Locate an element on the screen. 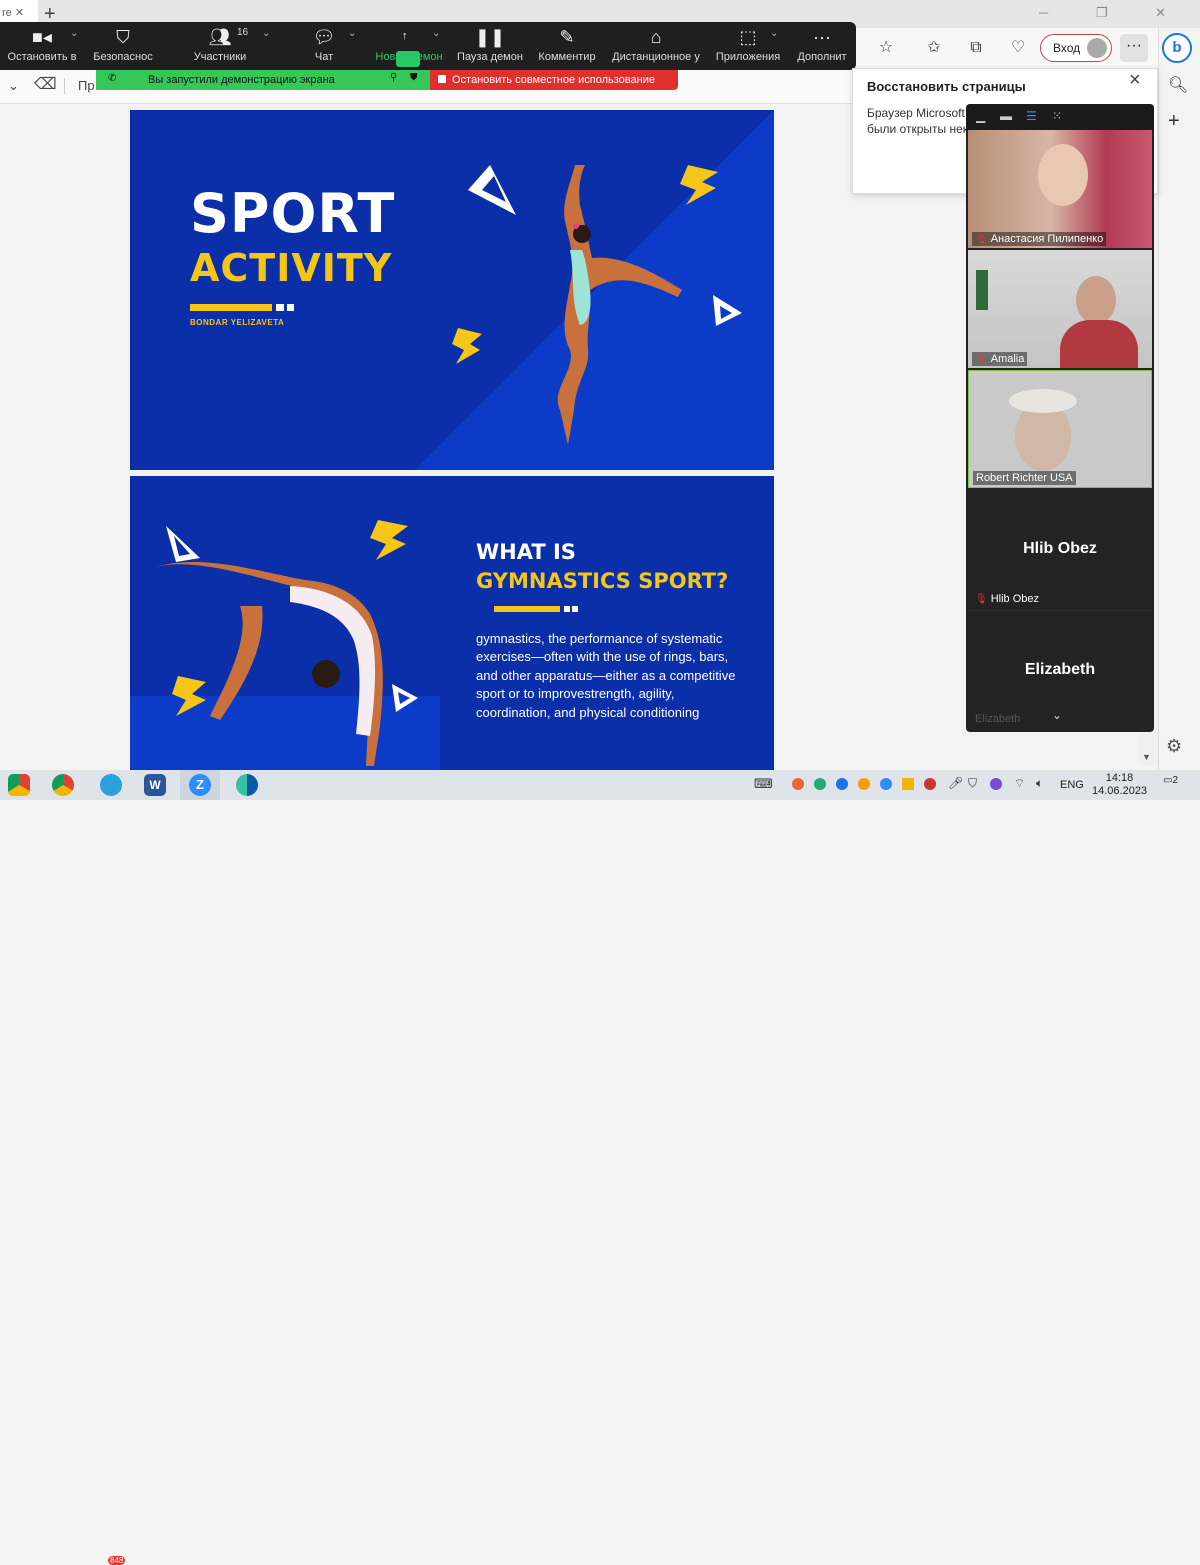 The image size is (1200, 1565). collections-icon: ⧉ is located at coordinates (976, 48).